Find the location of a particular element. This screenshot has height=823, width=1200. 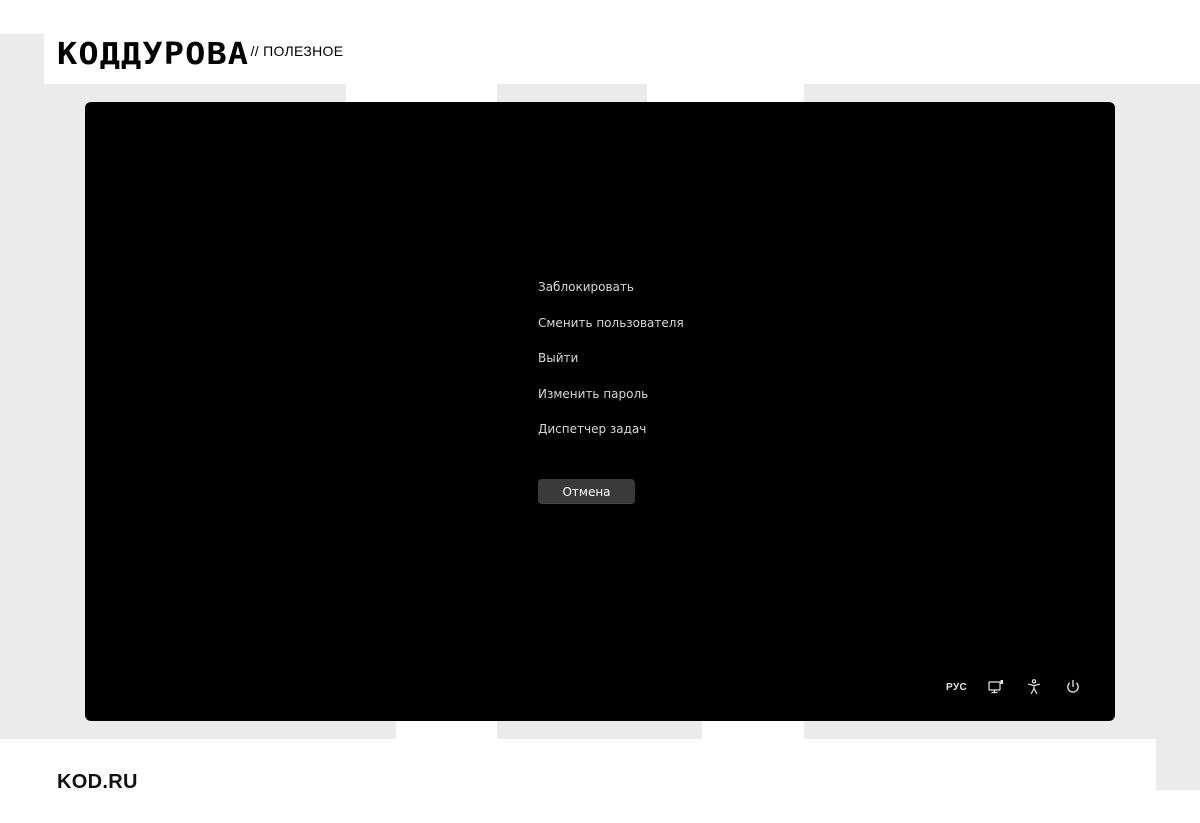

cancel-button: Отмена is located at coordinates (586, 491).